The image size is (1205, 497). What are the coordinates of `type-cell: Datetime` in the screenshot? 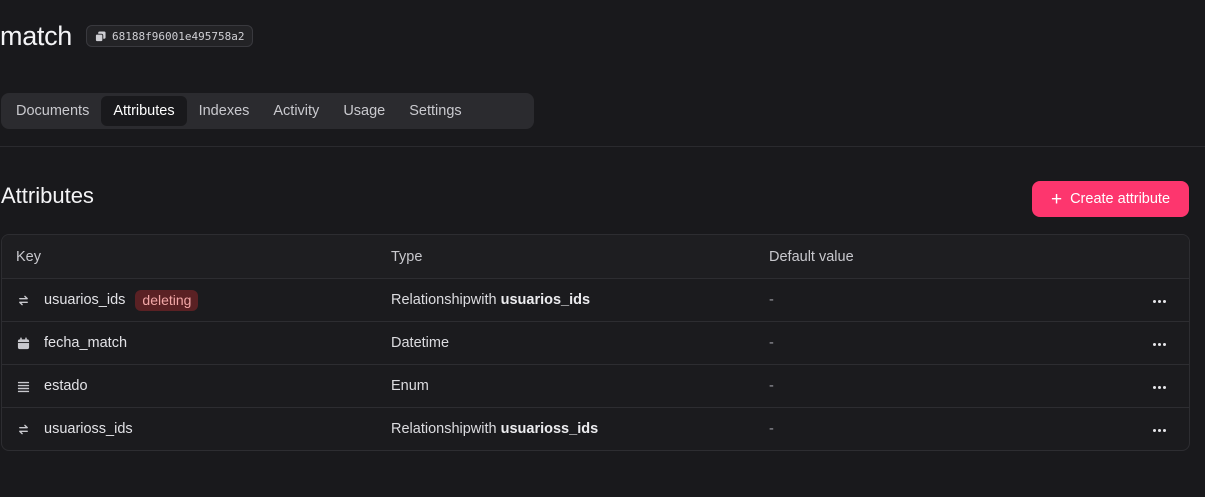 It's located at (420, 343).